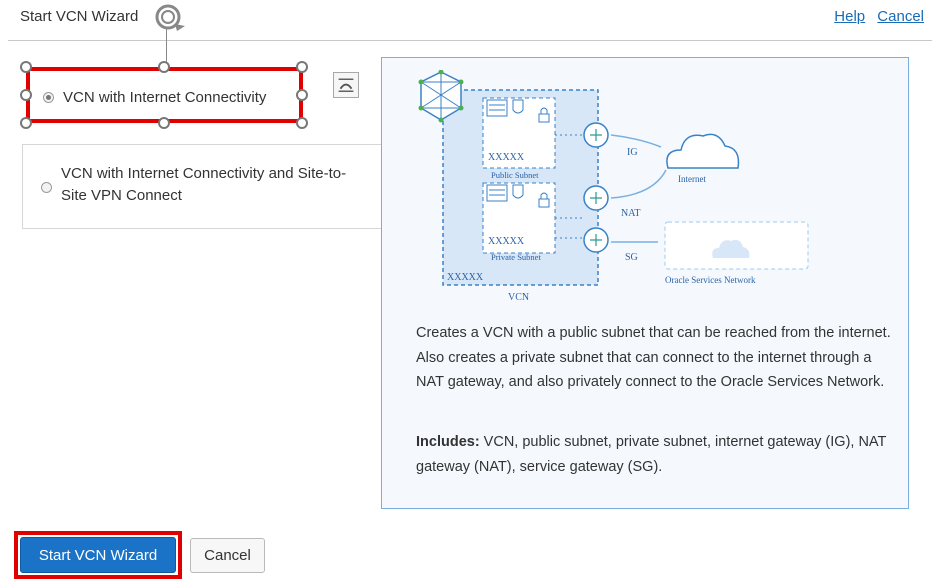  What do you see at coordinates (636, 141) in the screenshot?
I see `ig-internet-arrow` at bounding box center [636, 141].